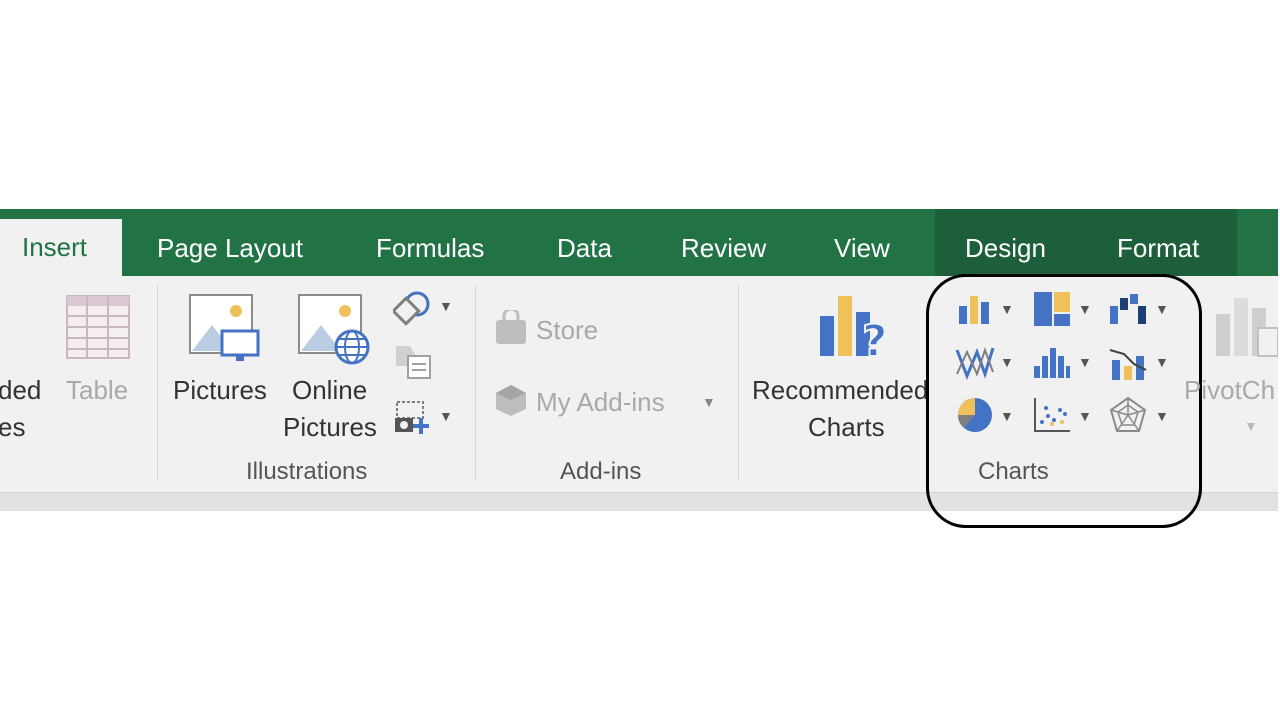  I want to click on online-pictures-icon, so click(334, 329).